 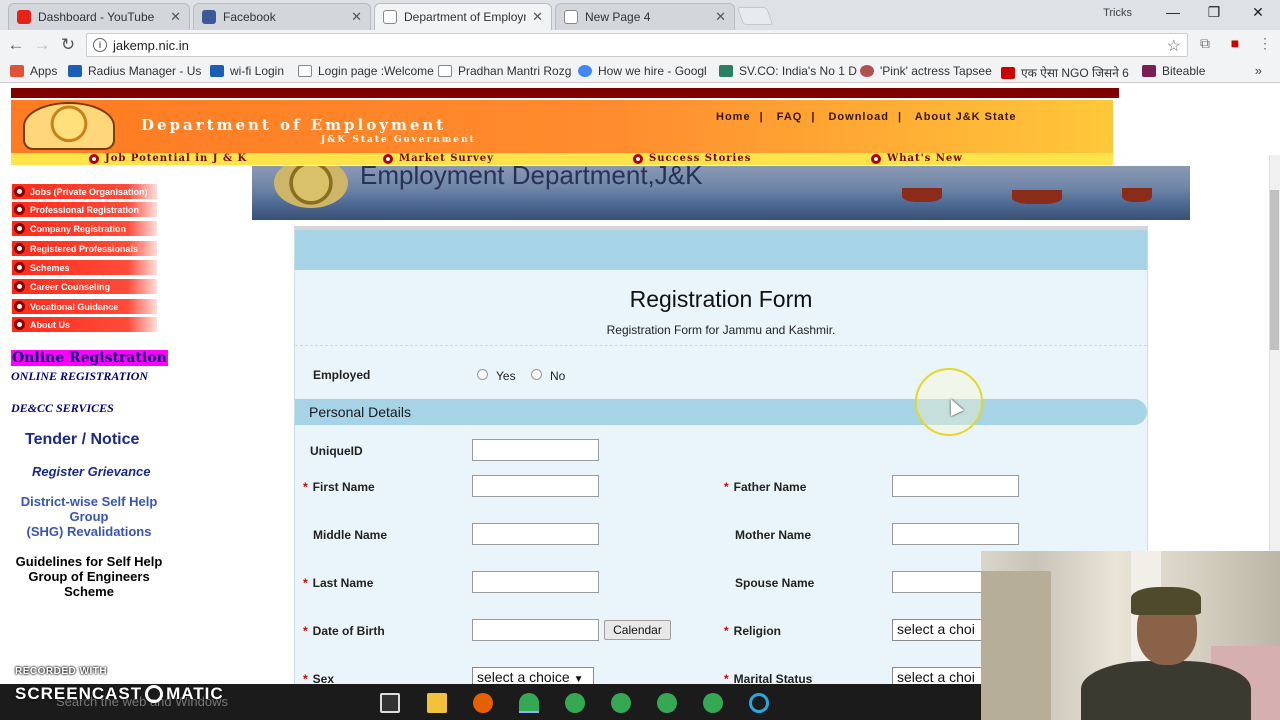 I want to click on logo-o-icon, so click(x=154, y=694).